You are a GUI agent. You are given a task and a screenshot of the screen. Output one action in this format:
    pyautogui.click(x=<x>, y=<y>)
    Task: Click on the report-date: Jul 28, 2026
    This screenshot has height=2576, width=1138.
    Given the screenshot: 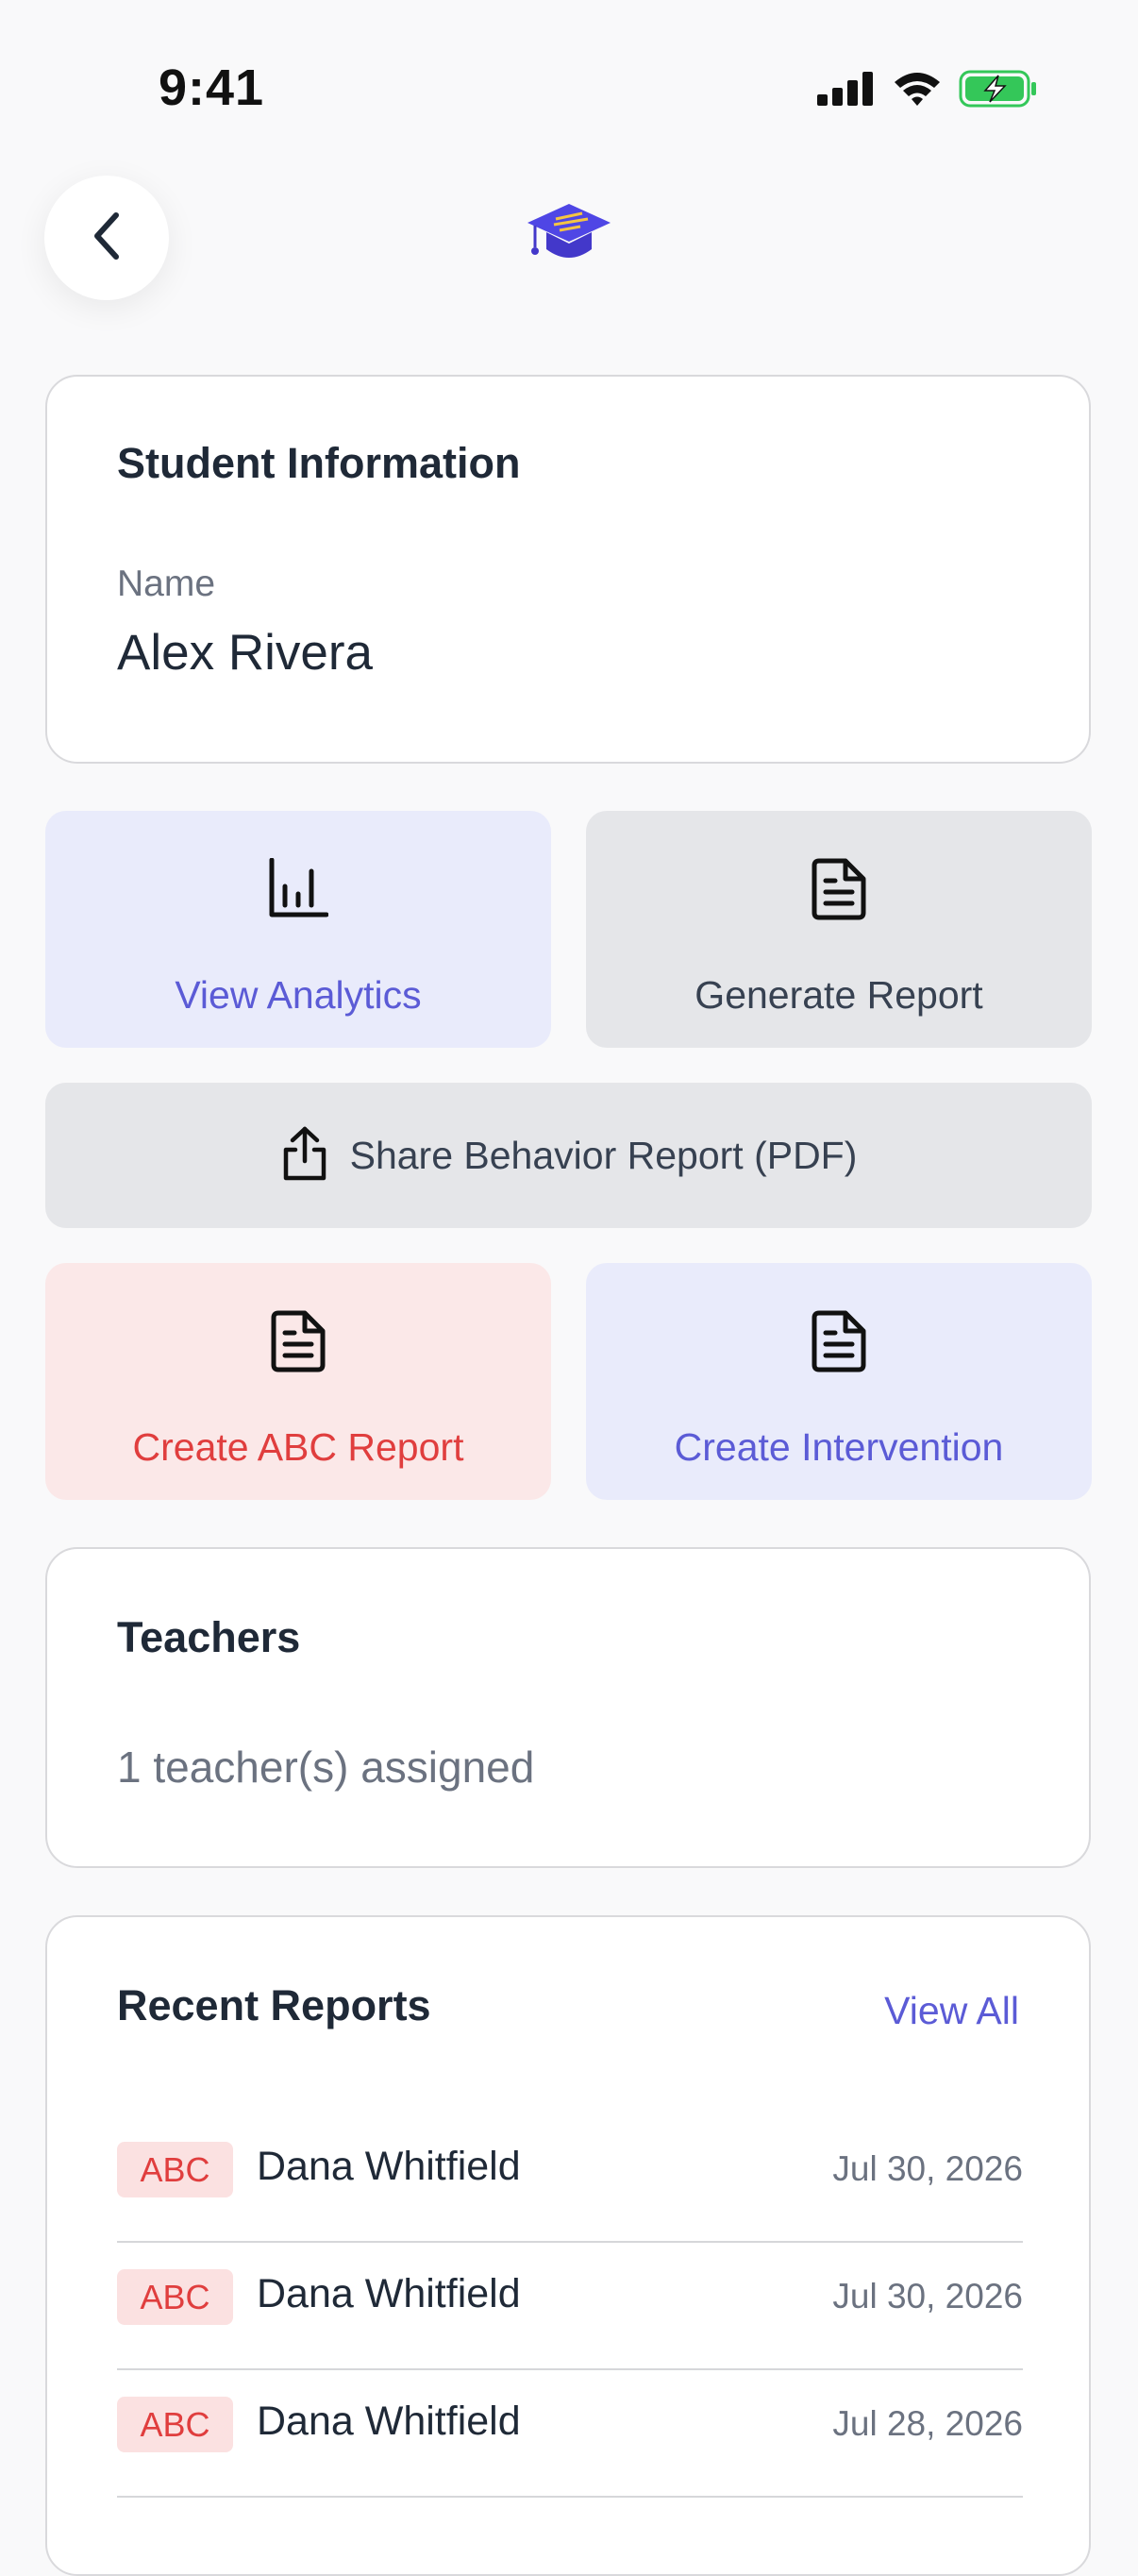 What is the action you would take?
    pyautogui.click(x=927, y=2424)
    